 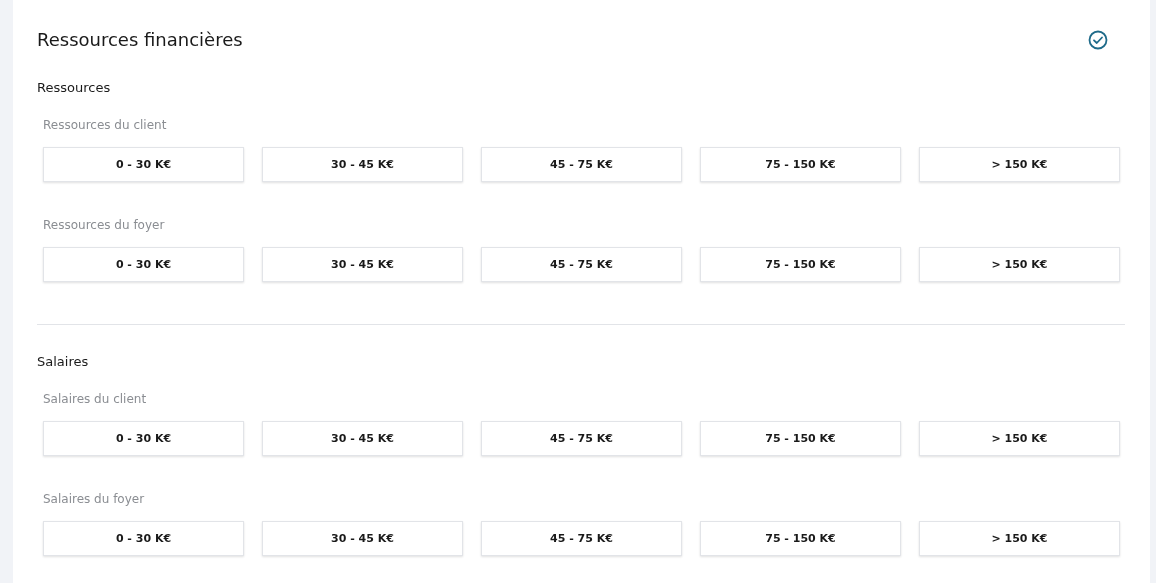 I want to click on section-title: Salaires, so click(x=63, y=362).